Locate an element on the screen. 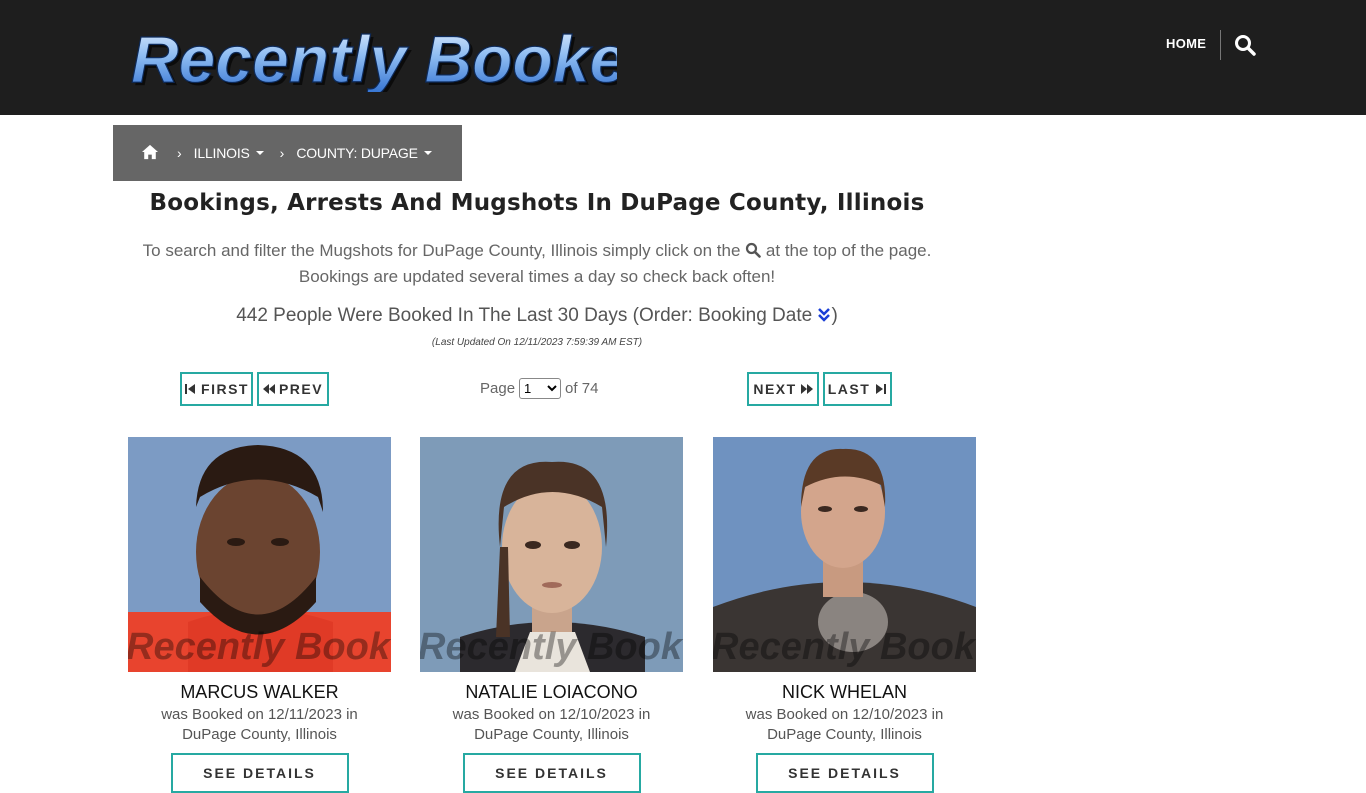 Image resolution: width=1366 pixels, height=793 pixels. next-page-button: NEXT is located at coordinates (783, 389).